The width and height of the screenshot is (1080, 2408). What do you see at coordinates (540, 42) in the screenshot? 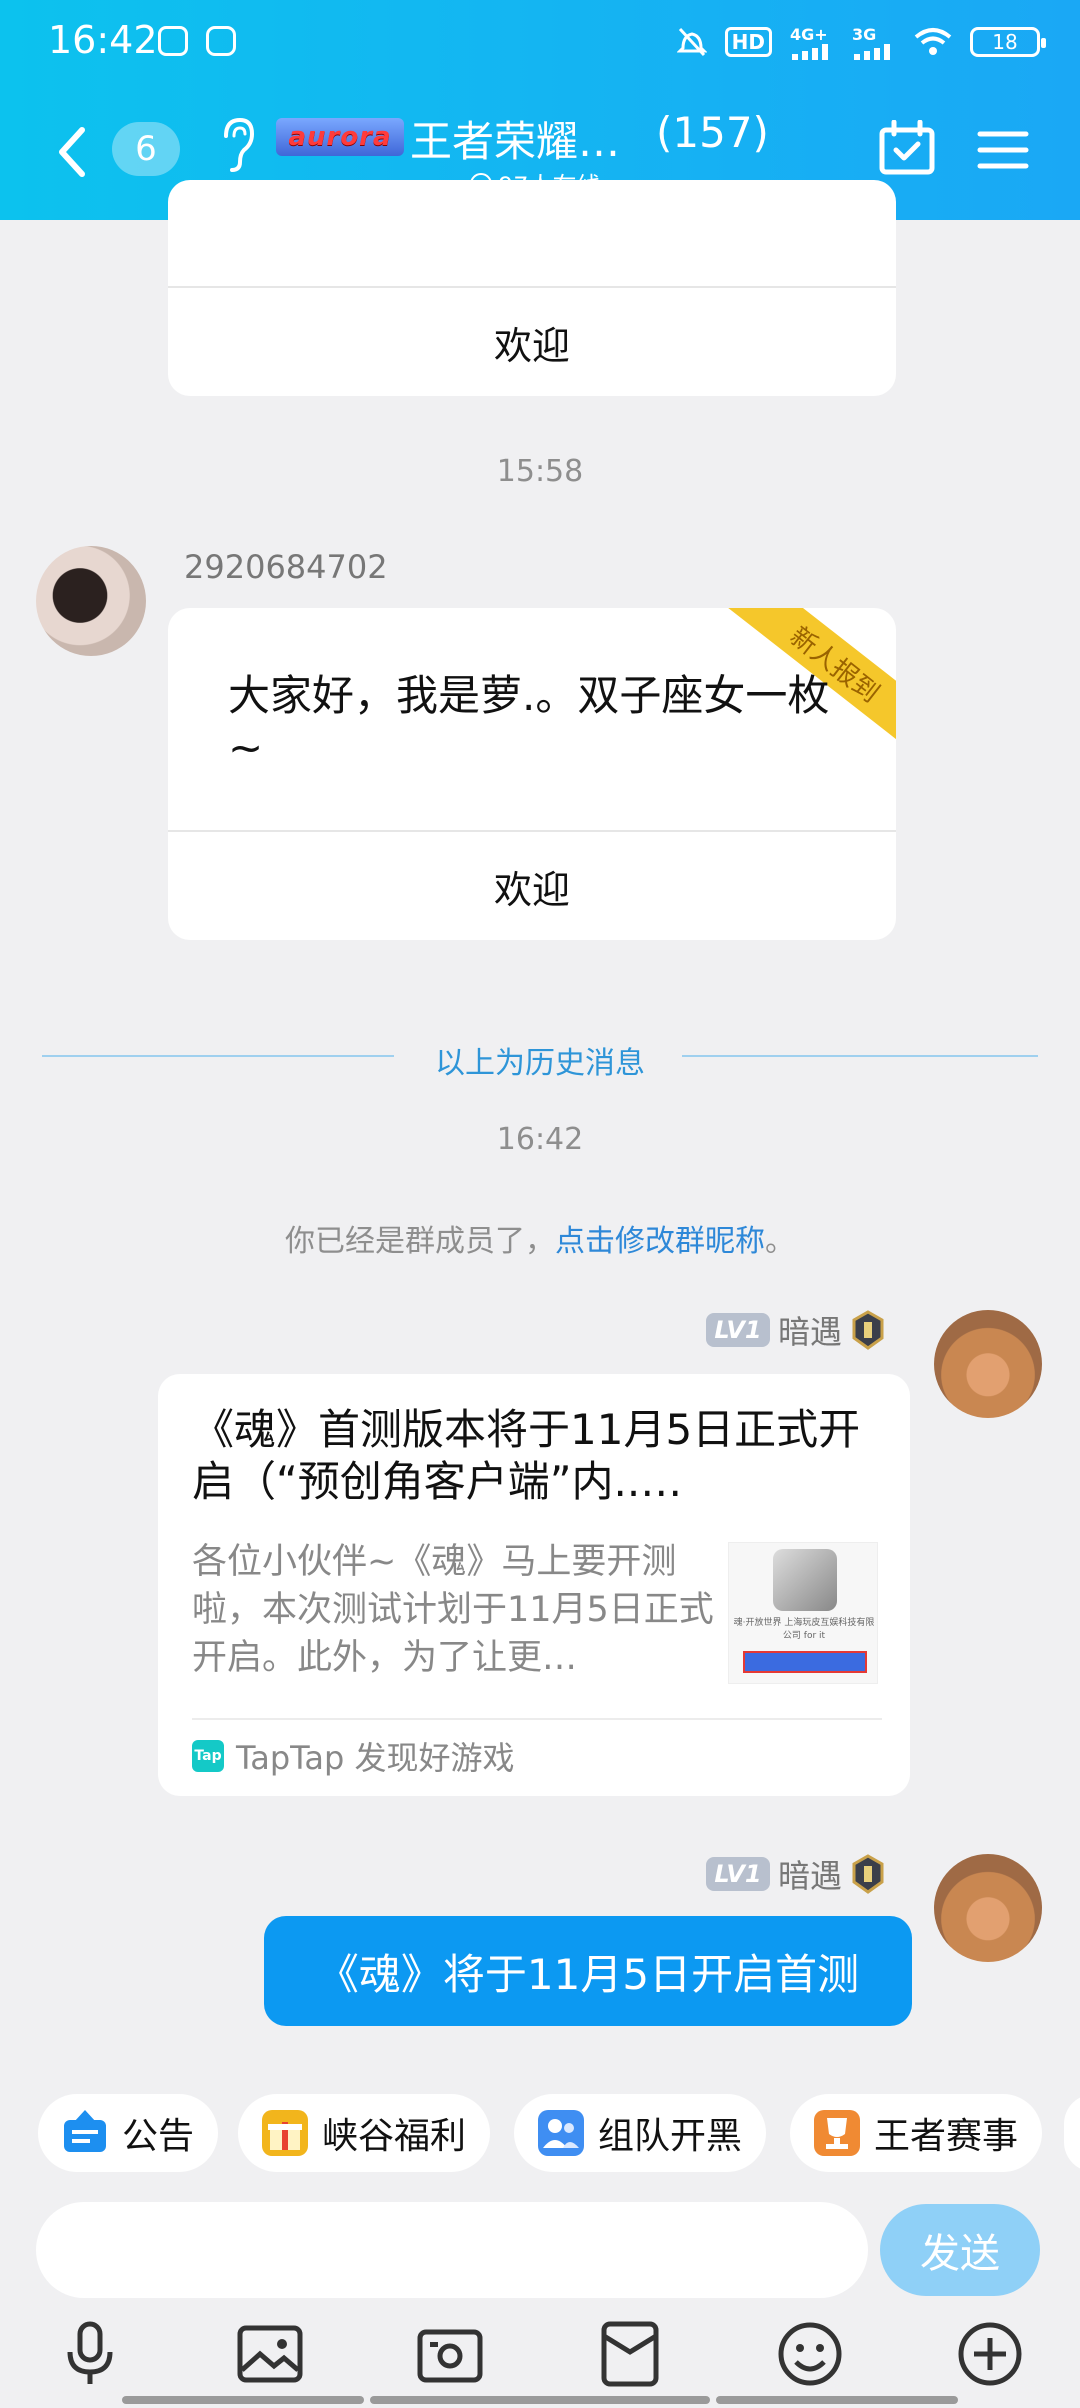
I see `status-bar: 16:42 HD 4G+ 3G 18` at bounding box center [540, 42].